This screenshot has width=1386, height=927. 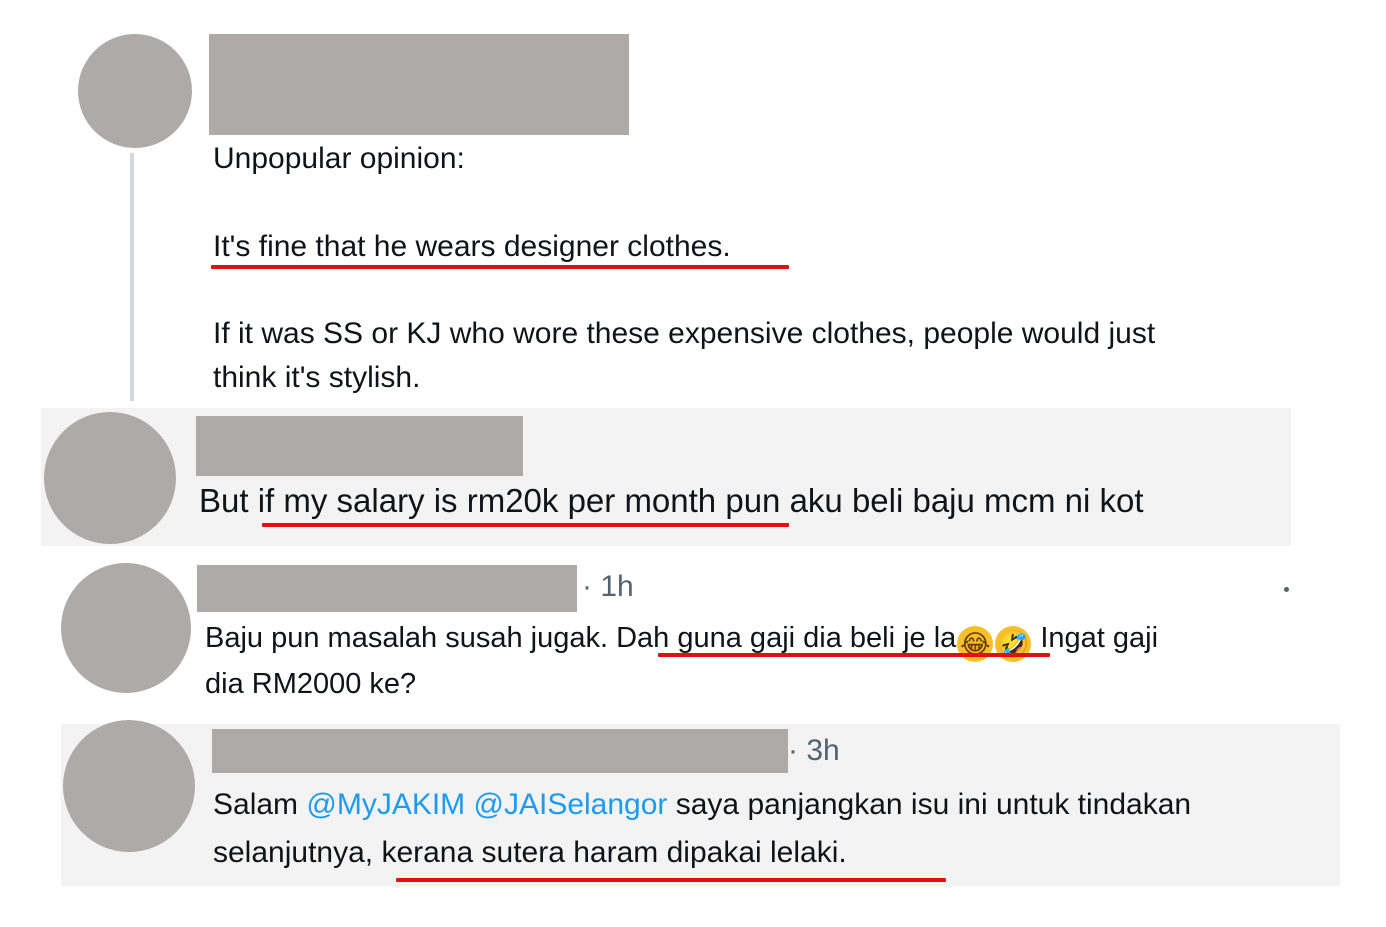 What do you see at coordinates (930, 500) in the screenshot?
I see `reply-text-suffix: pun aku beli baju mcm ni kot` at bounding box center [930, 500].